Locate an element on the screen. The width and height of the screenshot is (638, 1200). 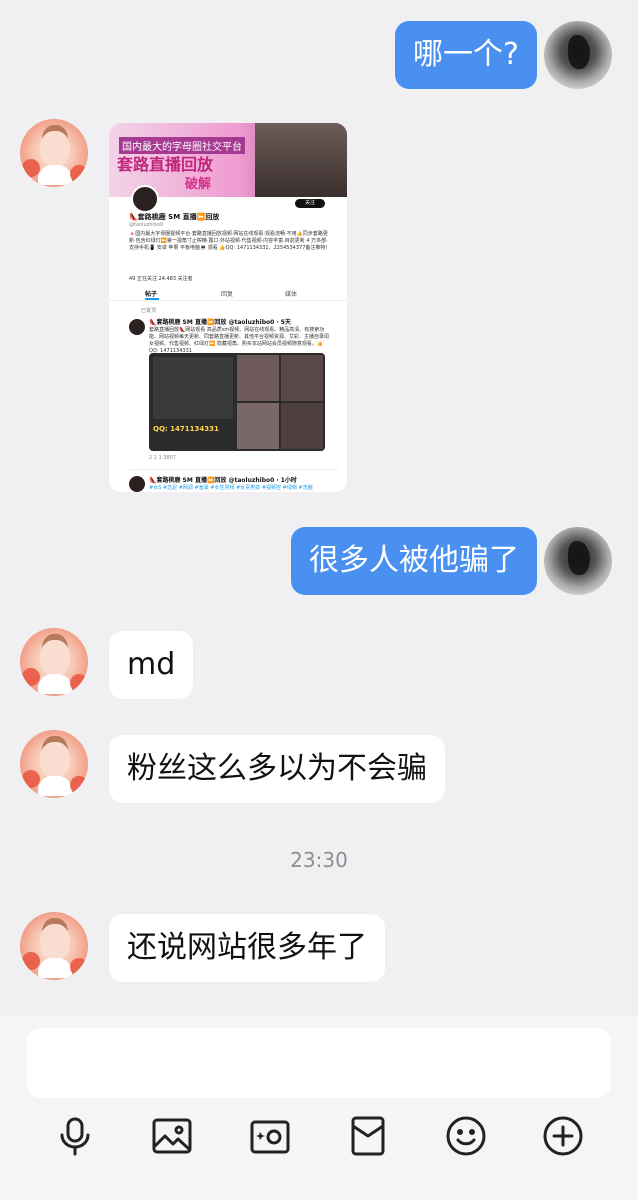
banner-photos is located at coordinates (301, 160).